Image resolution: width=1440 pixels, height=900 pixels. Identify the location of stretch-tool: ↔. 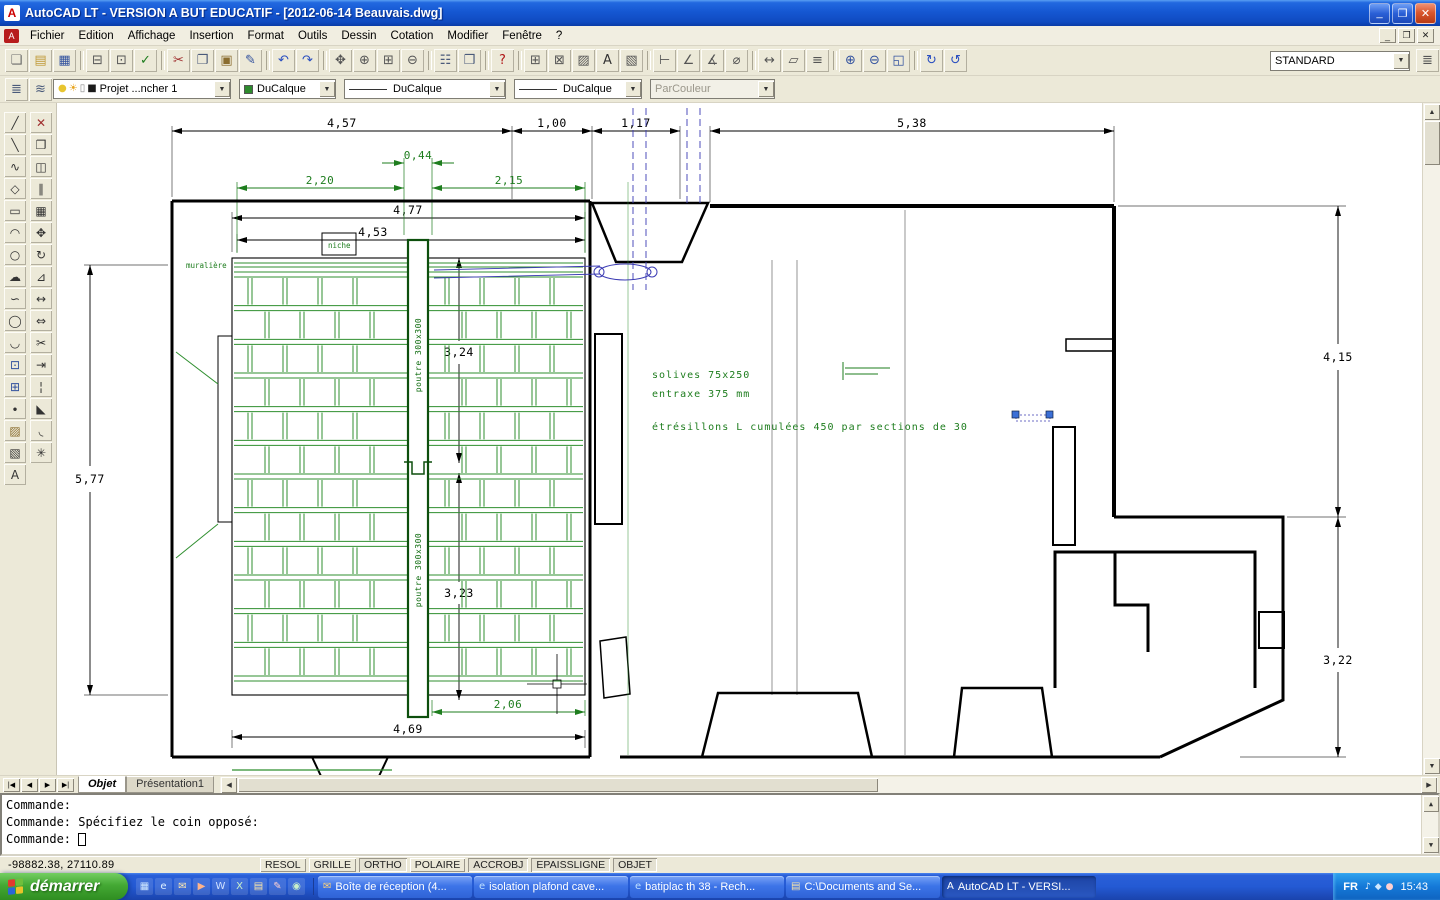
(41, 298).